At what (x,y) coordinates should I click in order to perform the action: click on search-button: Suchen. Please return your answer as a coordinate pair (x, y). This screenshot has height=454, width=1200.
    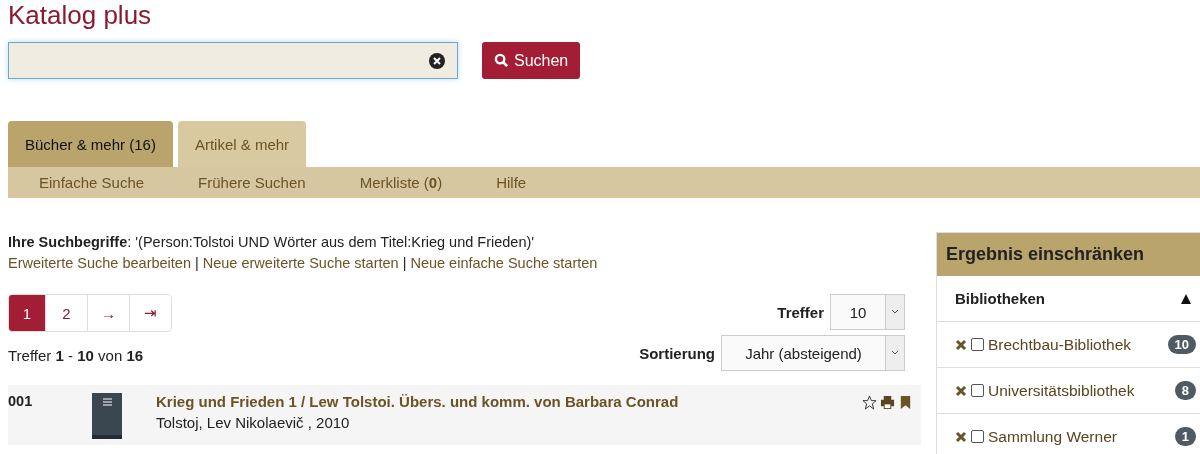
    Looking at the image, I should click on (531, 60).